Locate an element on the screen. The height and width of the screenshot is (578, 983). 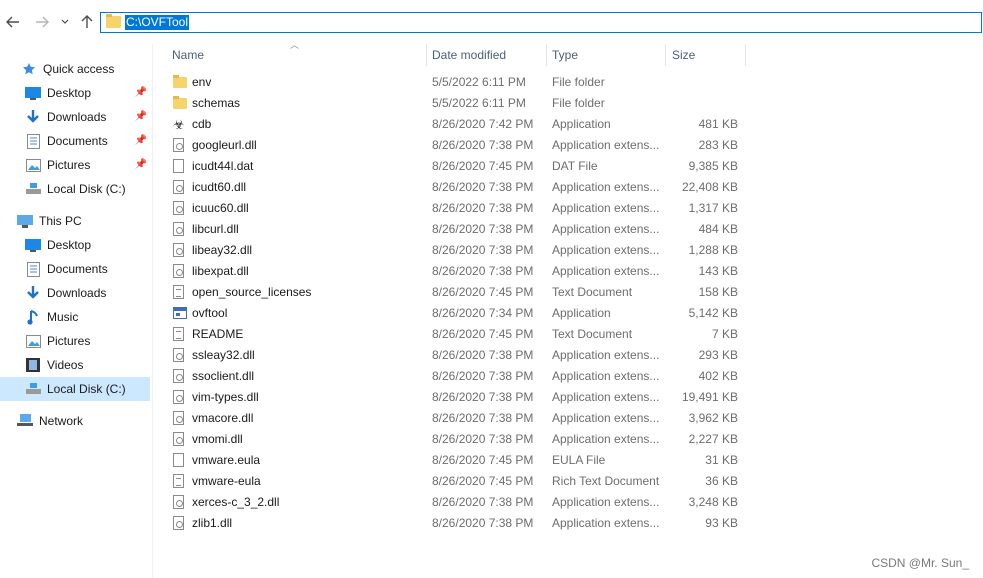
back-button is located at coordinates (13, 22).